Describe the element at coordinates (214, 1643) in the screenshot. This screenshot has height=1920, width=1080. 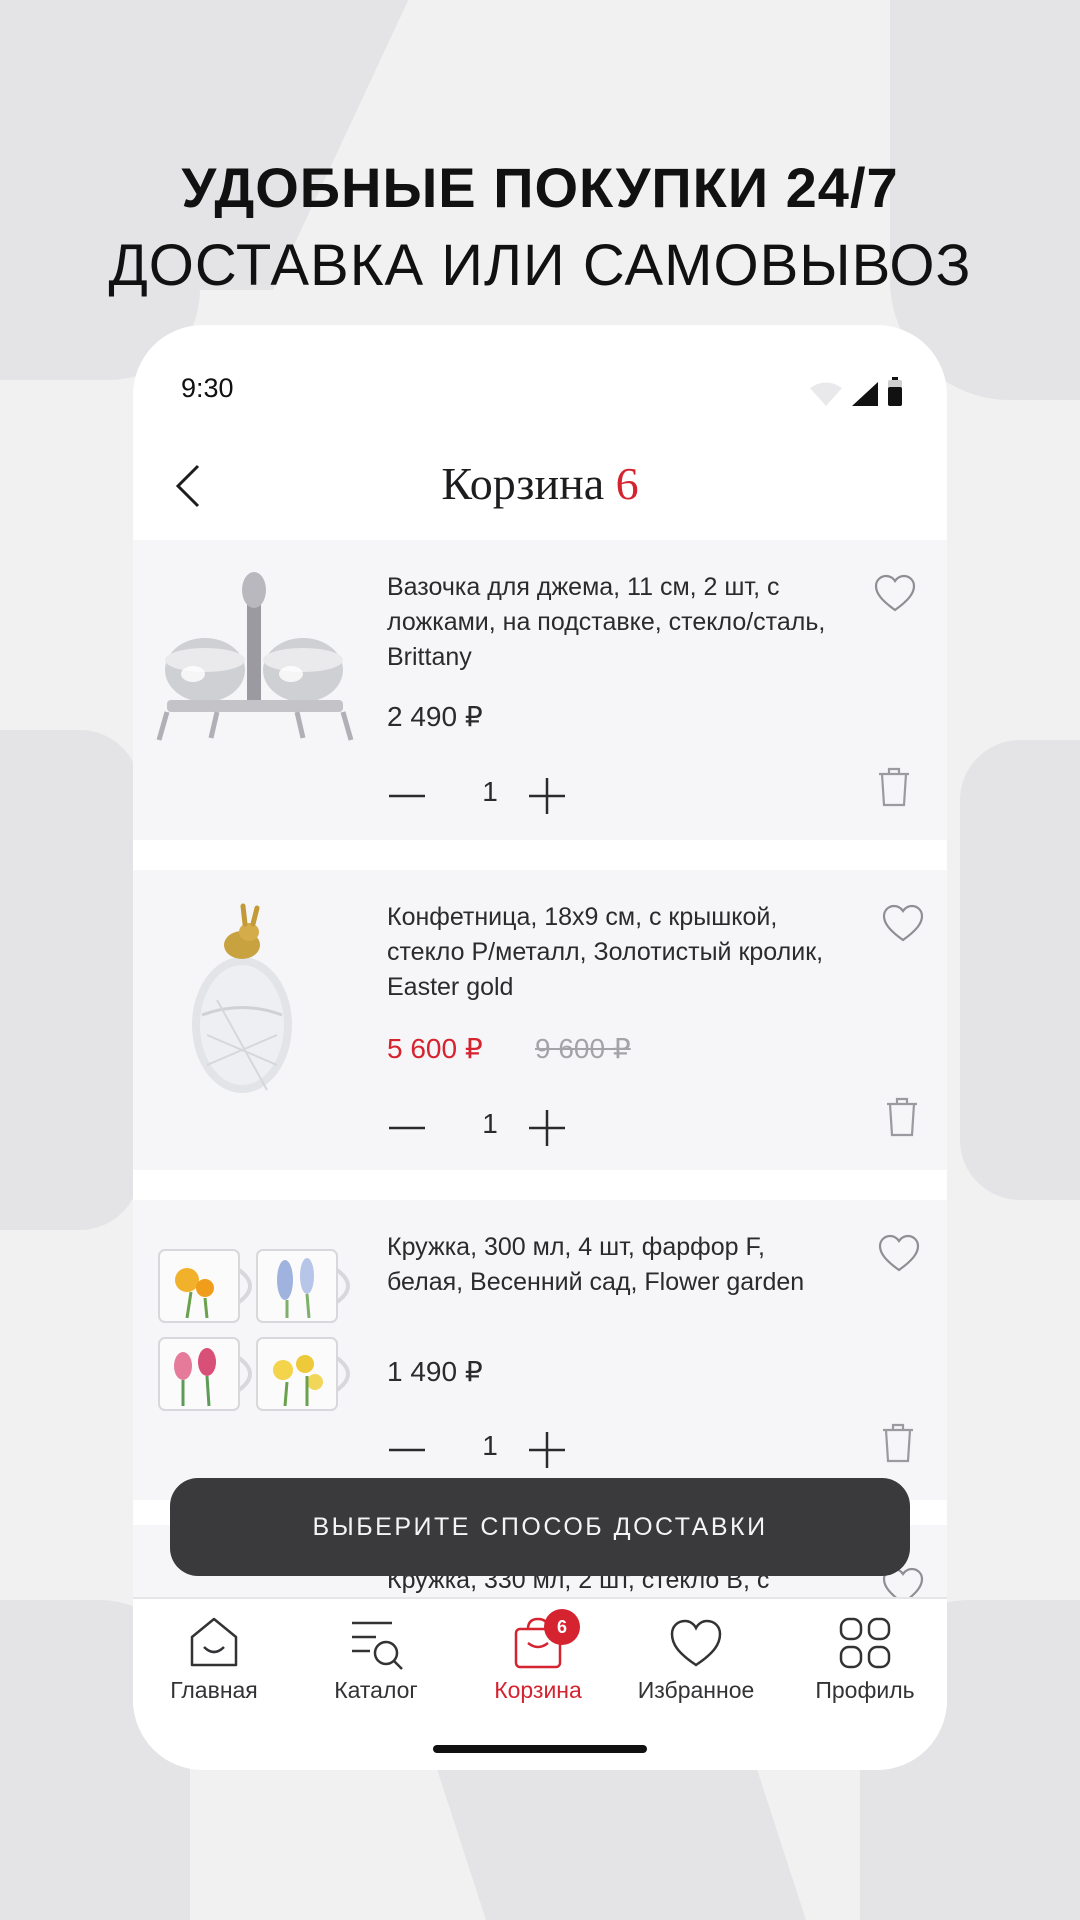
I see `home-icon` at that location.